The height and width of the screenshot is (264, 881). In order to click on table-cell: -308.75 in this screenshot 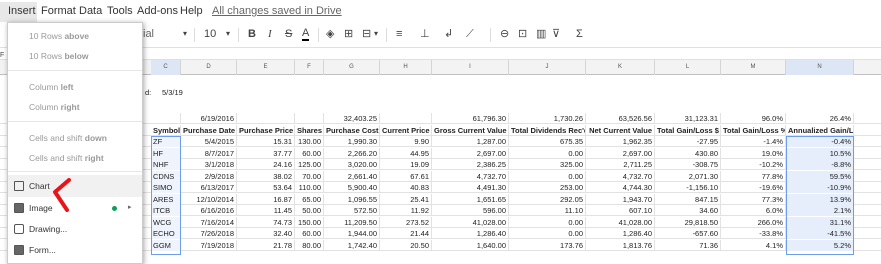, I will do `click(688, 164)`.